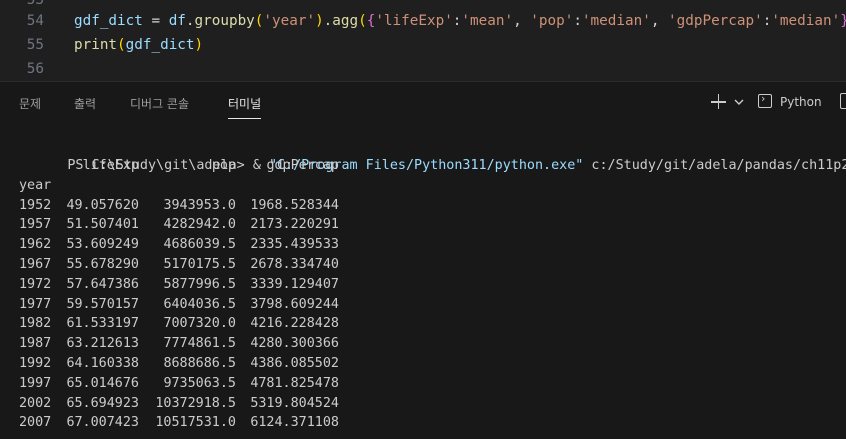 The image size is (846, 439). I want to click on df-cell-gdppercap: 4216.228428, so click(294, 324).